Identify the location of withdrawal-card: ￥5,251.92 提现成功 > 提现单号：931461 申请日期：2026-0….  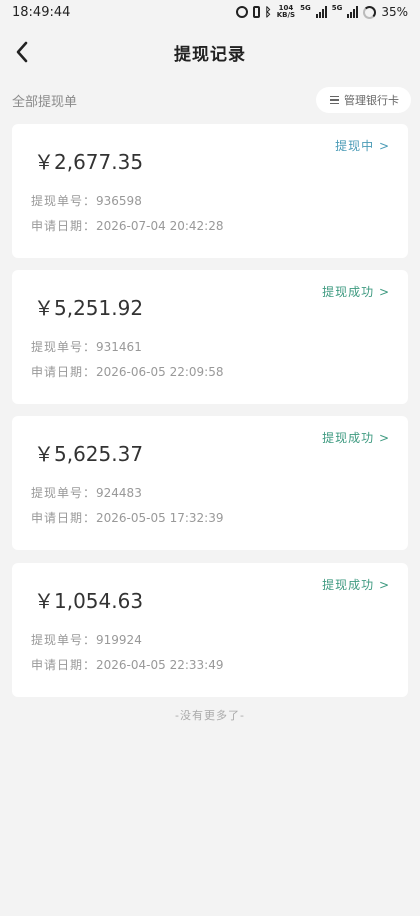
(210, 337).